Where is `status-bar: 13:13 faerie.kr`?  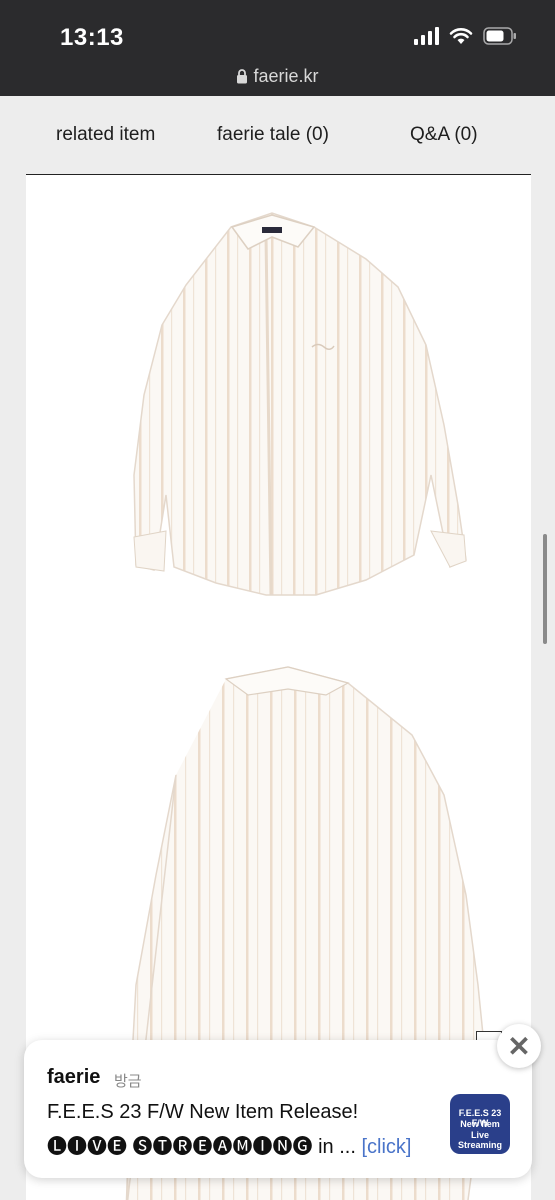
status-bar: 13:13 faerie.kr is located at coordinates (277, 48).